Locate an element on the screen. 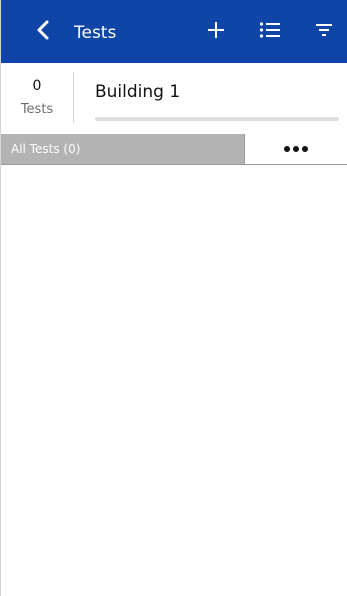 Image resolution: width=347 pixels, height=596 pixels. group-label: All Tests (0) is located at coordinates (46, 149).